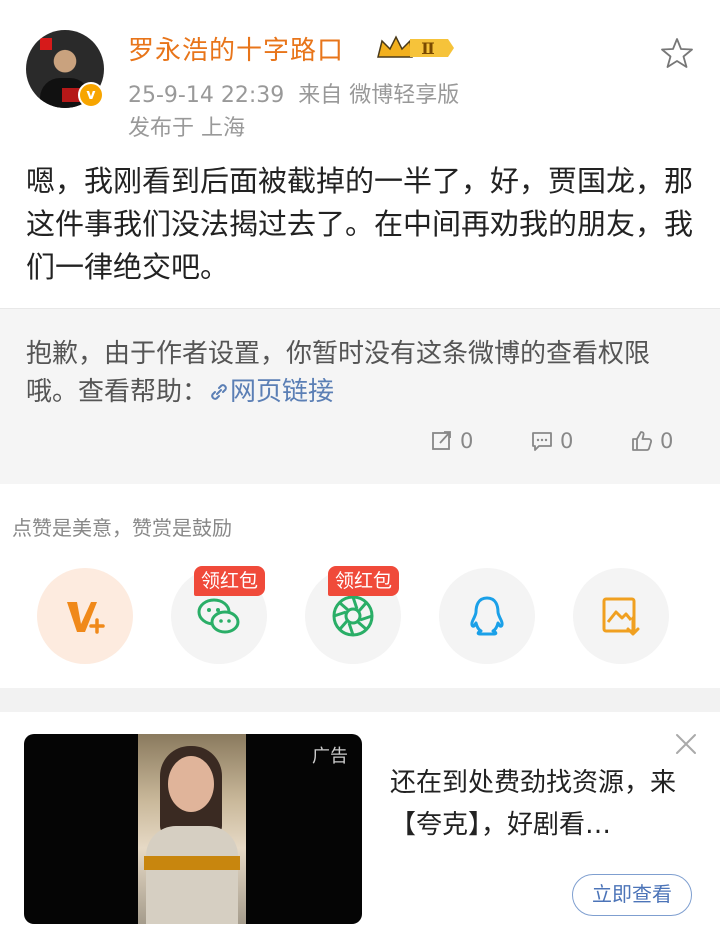 Image resolution: width=720 pixels, height=950 pixels. What do you see at coordinates (46, 44) in the screenshot?
I see `avatar-logo` at bounding box center [46, 44].